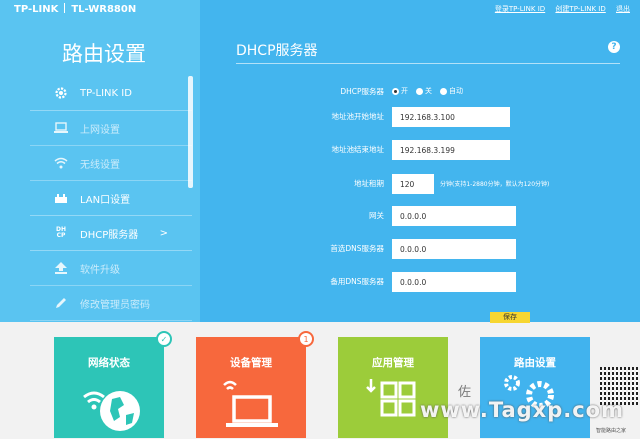 The image size is (640, 439). Describe the element at coordinates (113, 384) in the screenshot. I see `tile-network-status: ✓ 网络状态` at that location.